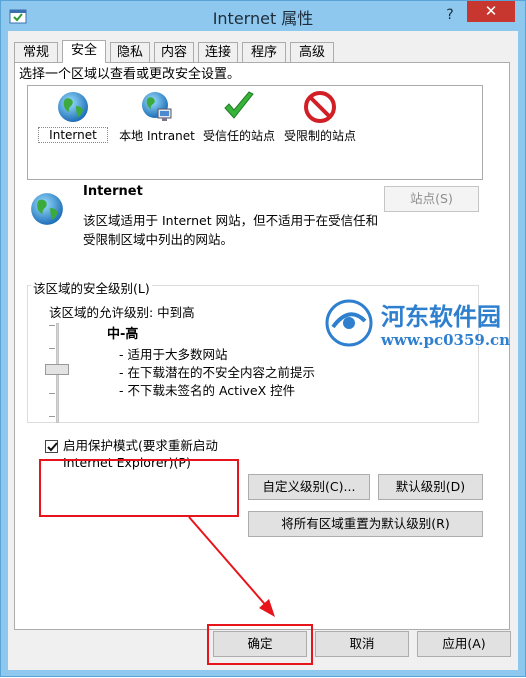 Image resolution: width=526 pixels, height=678 pixels. I want to click on watermark-url: www.pc0359.cn, so click(446, 340).